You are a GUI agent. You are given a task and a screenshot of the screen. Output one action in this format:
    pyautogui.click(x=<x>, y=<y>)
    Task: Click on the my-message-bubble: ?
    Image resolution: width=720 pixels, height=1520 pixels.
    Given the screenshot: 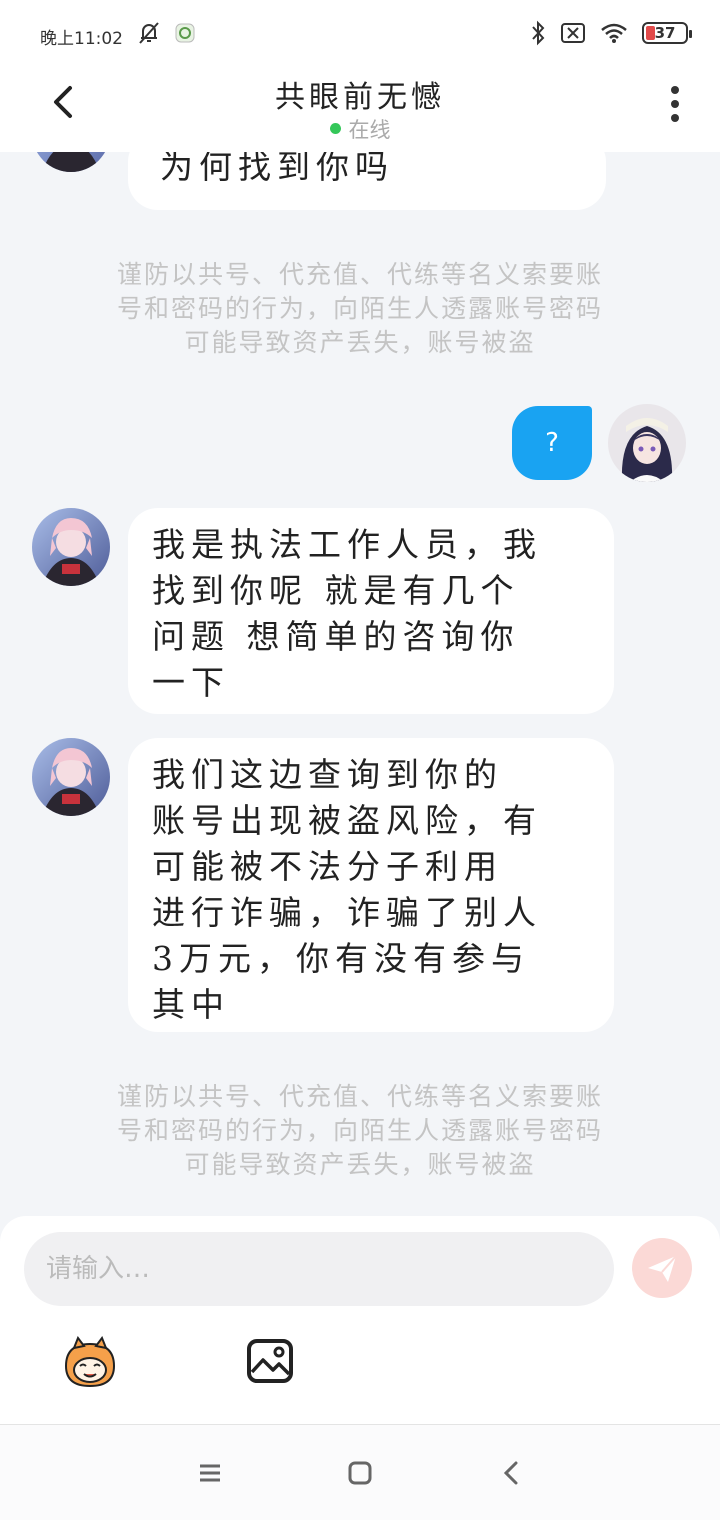 What is the action you would take?
    pyautogui.click(x=552, y=443)
    